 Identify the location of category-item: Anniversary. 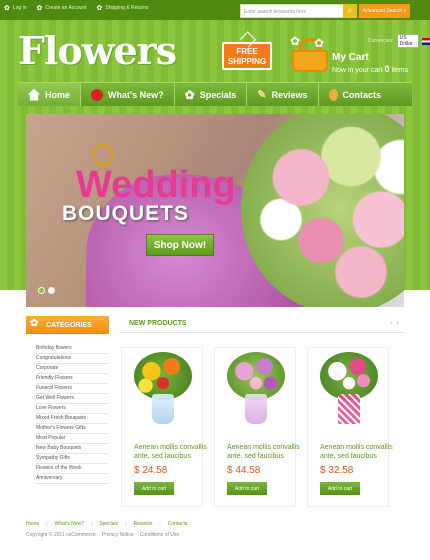
(72, 479).